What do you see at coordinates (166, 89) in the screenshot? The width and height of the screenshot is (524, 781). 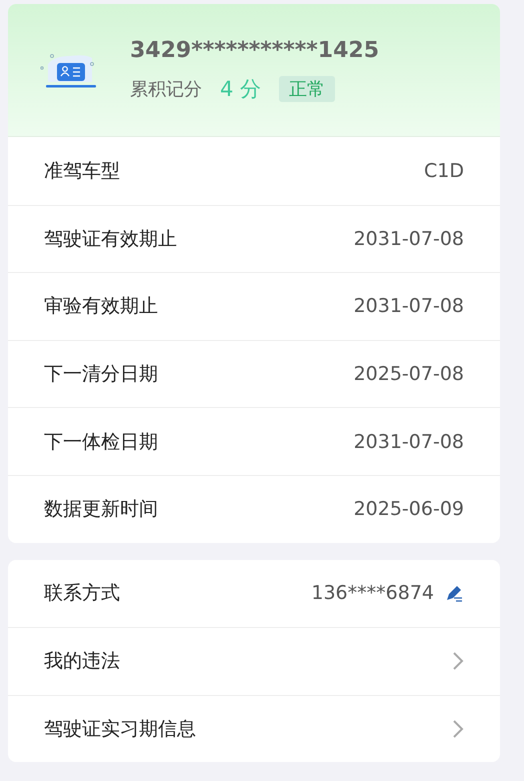 I see `points-label: 累积记分` at bounding box center [166, 89].